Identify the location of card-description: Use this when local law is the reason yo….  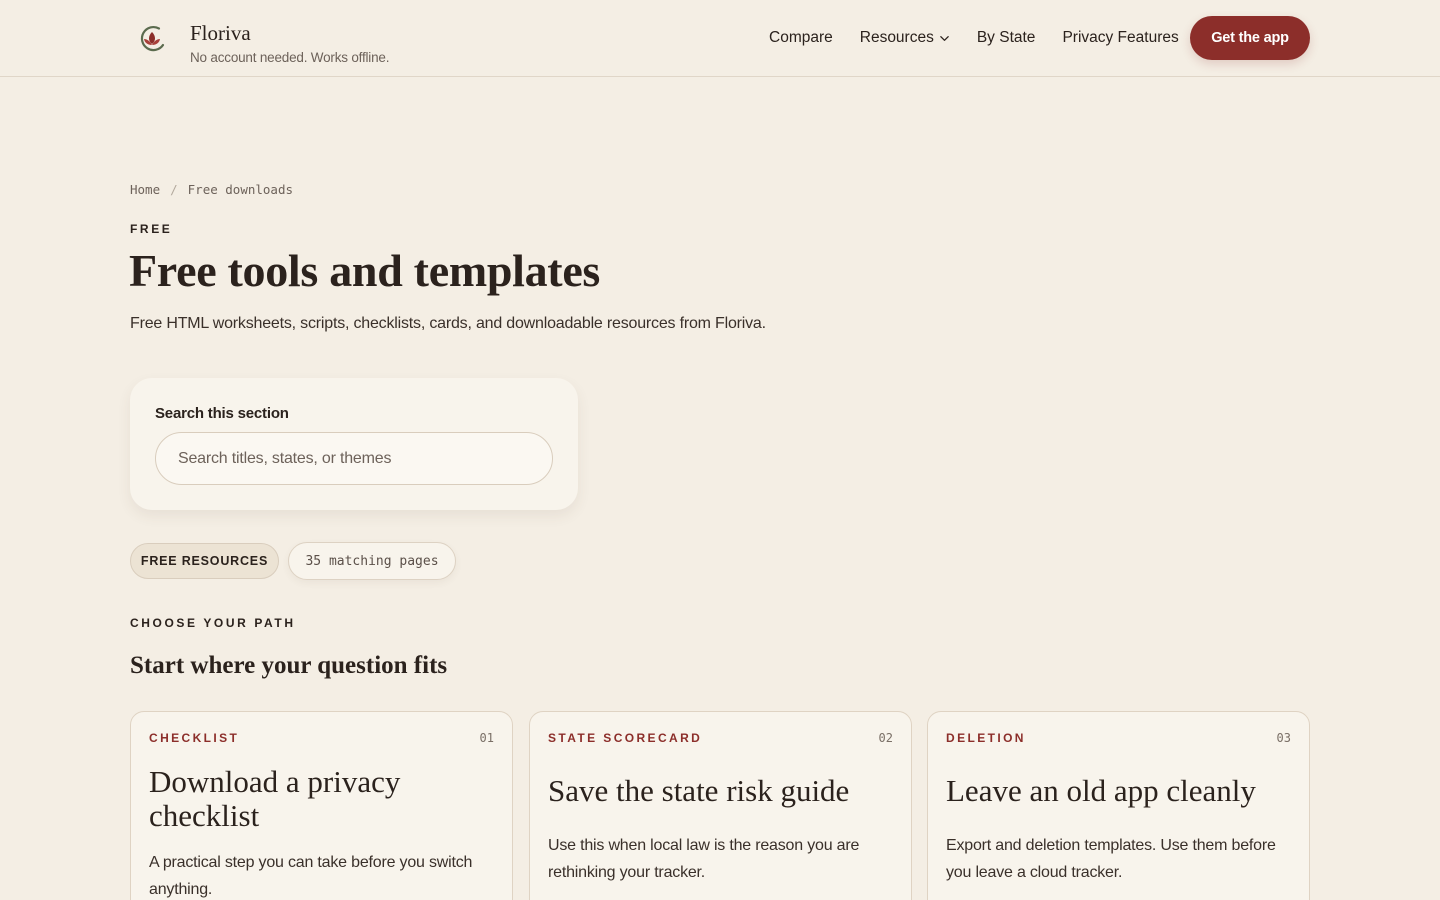
(704, 859).